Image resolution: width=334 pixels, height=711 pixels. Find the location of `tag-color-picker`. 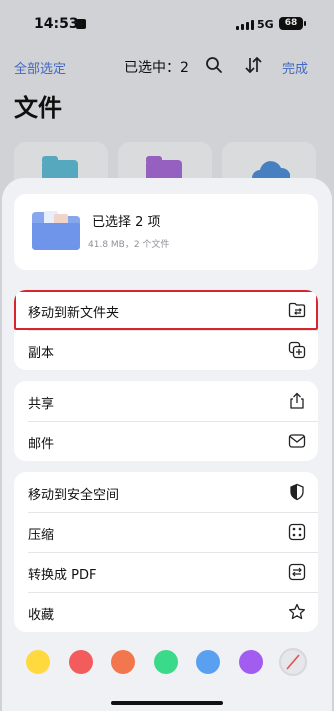

tag-color-picker is located at coordinates (167, 662).